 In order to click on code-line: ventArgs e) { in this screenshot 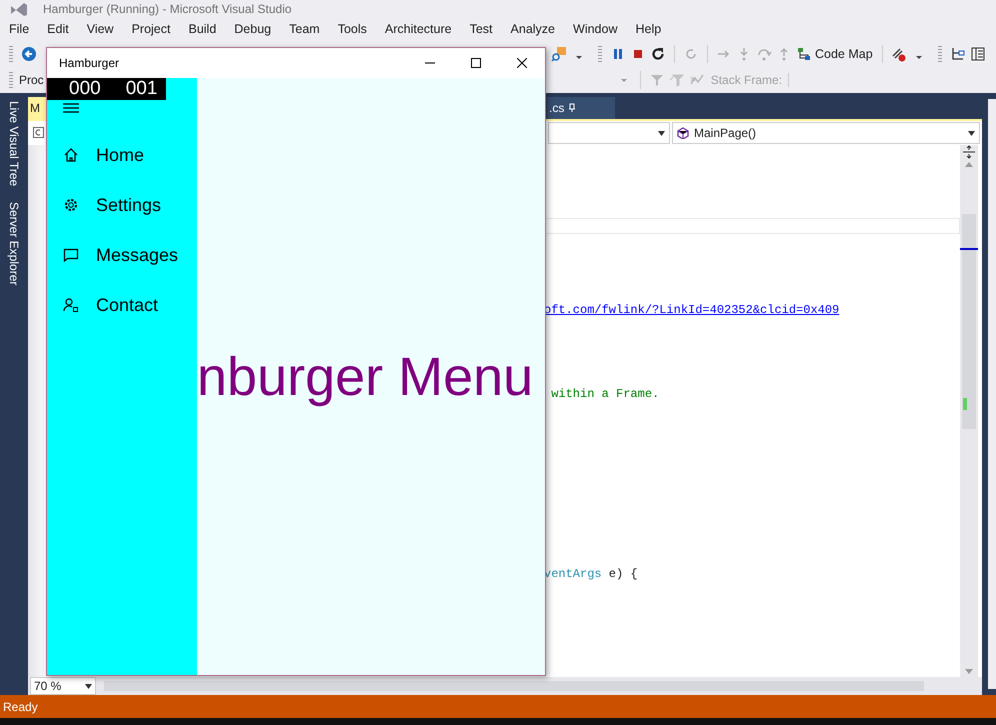, I will do `click(591, 574)`.